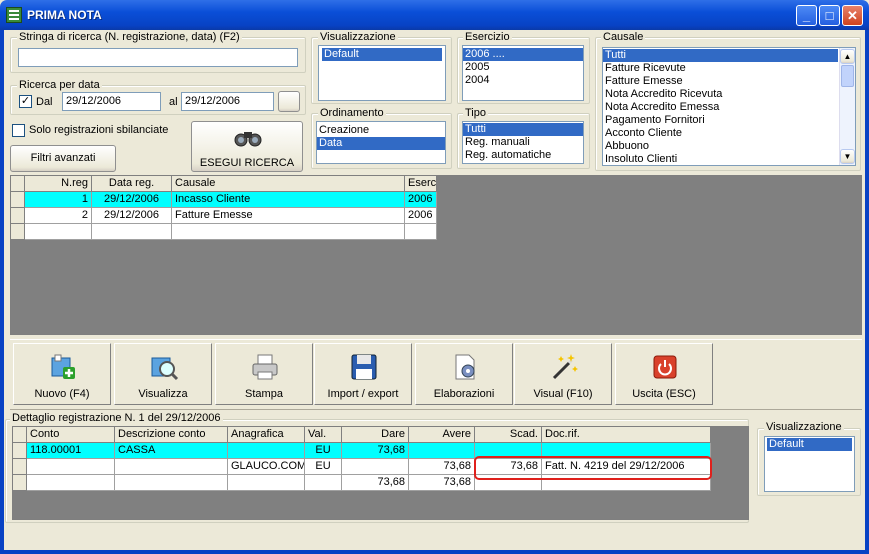 This screenshot has height=554, width=869. I want to click on exit-label: Uscita (ESC), so click(664, 394).